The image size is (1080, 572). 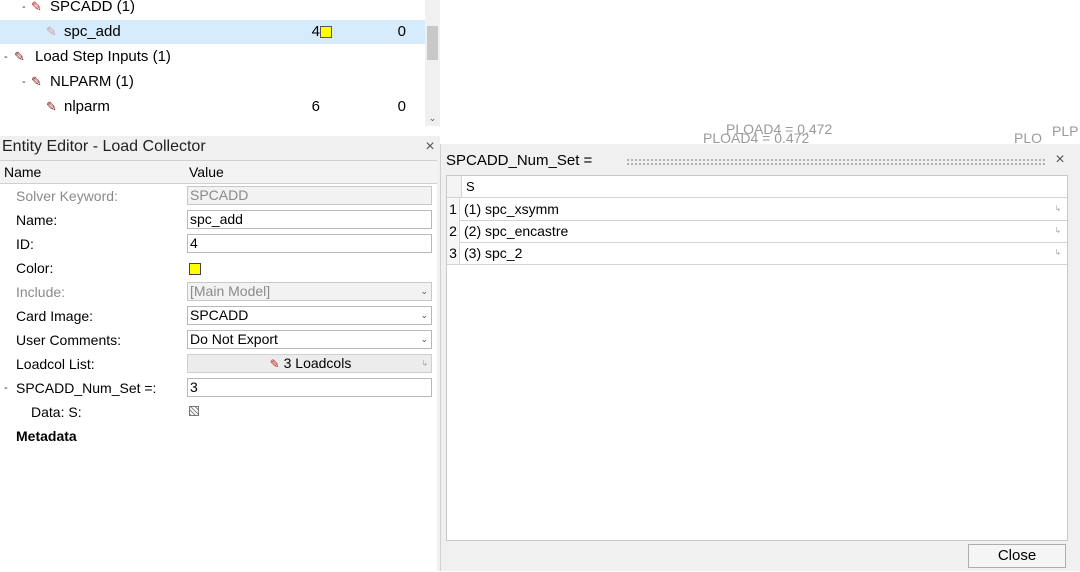 What do you see at coordinates (309, 315) in the screenshot?
I see `card-image-select: SPCADD ⌄` at bounding box center [309, 315].